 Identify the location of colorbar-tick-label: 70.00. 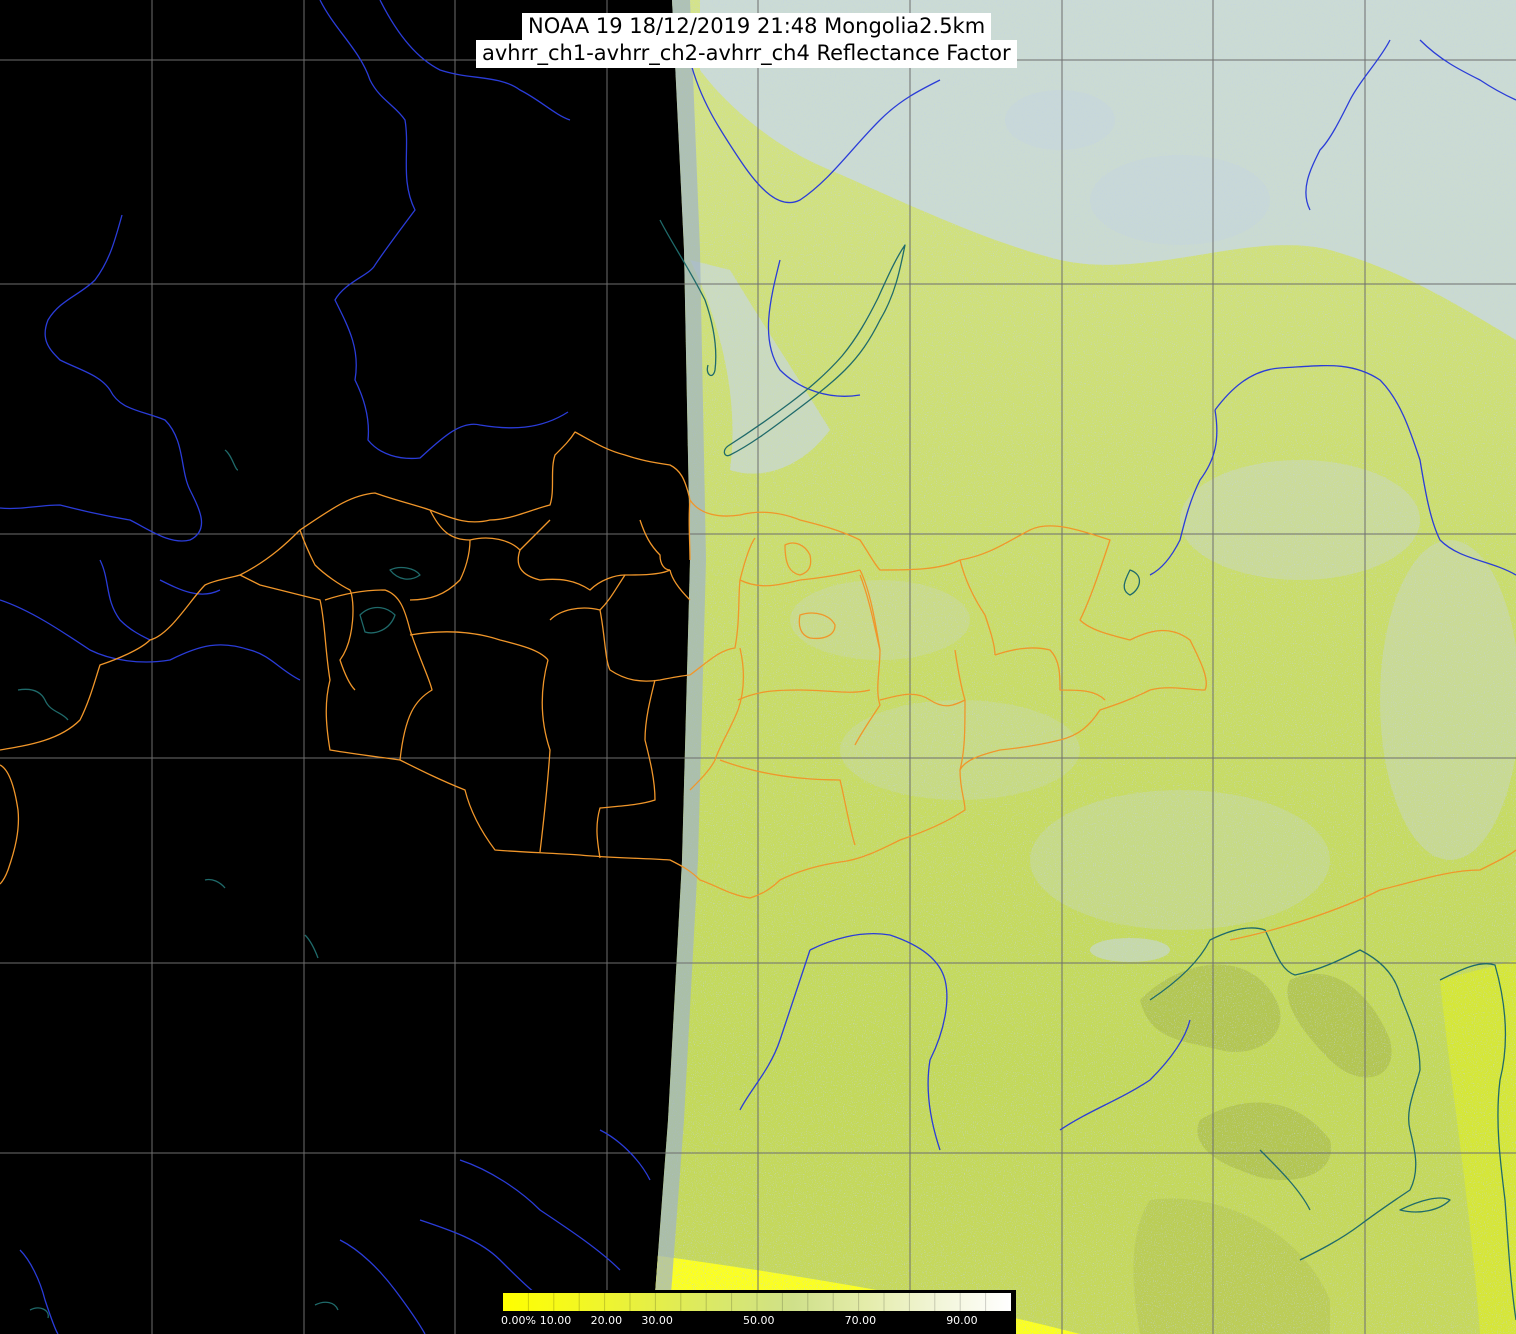
(860, 1320).